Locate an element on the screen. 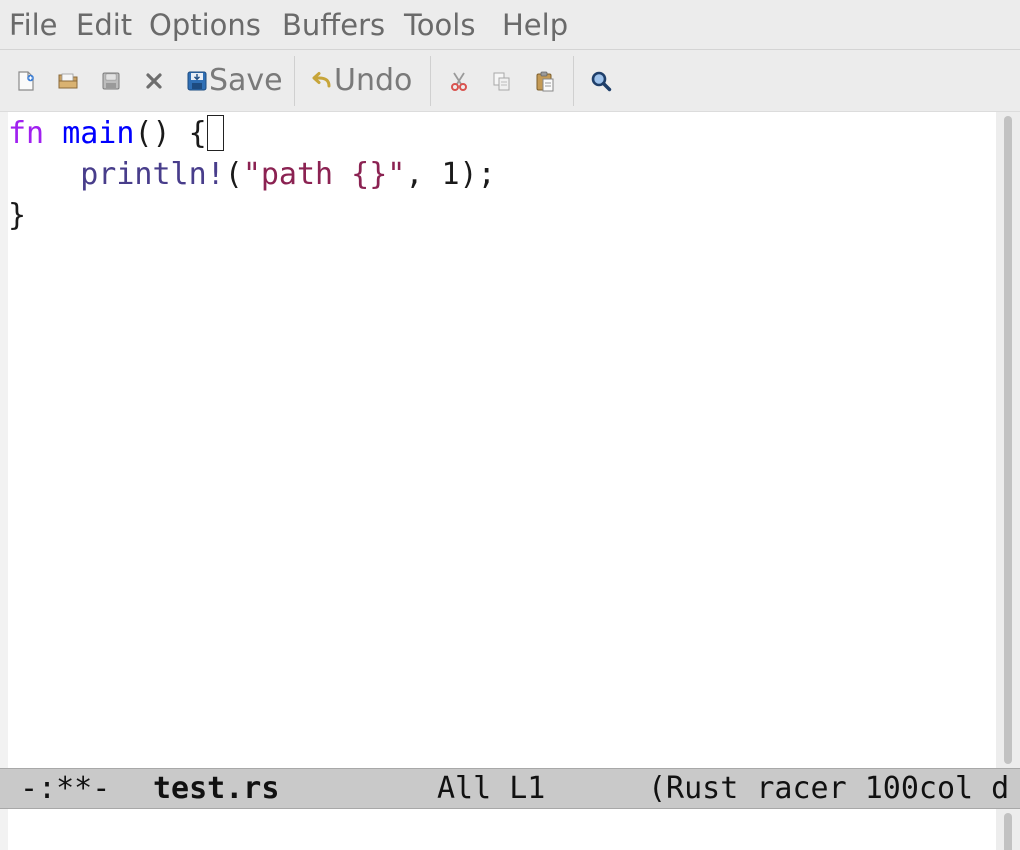 The height and width of the screenshot is (850, 1020). close-icon is located at coordinates (154, 81).